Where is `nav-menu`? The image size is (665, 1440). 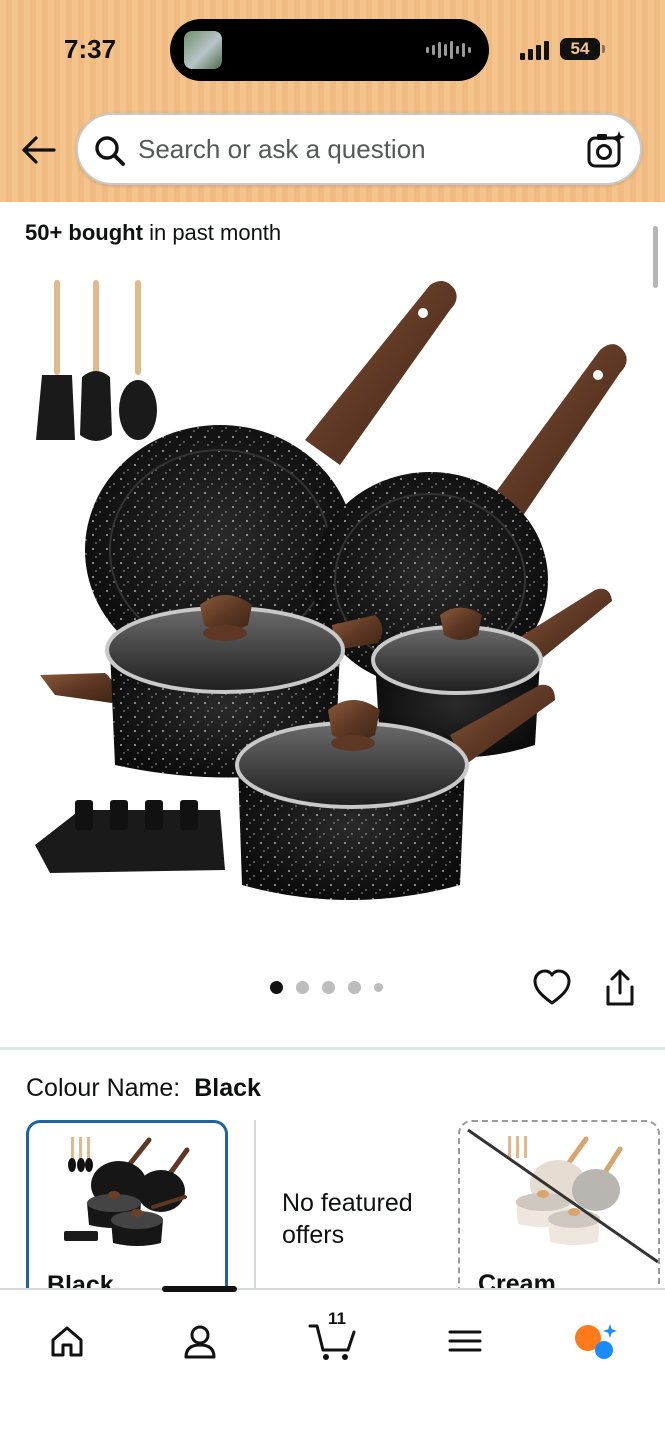 nav-menu is located at coordinates (465, 1341).